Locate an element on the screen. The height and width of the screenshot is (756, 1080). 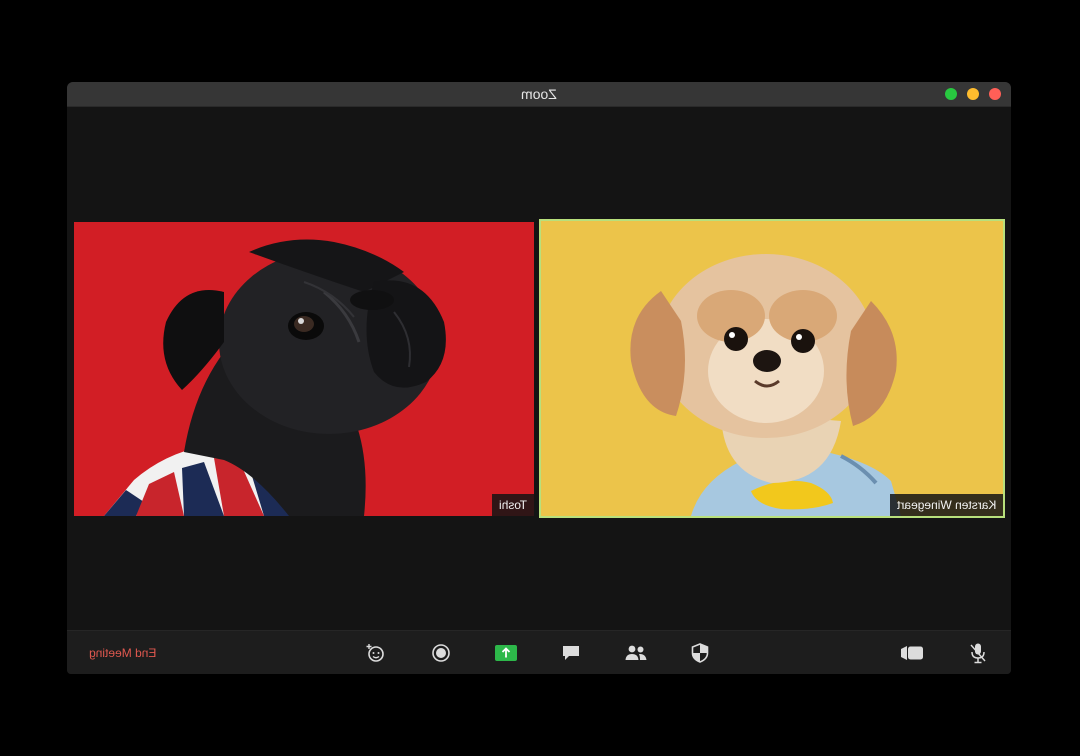
window-title: Zoom is located at coordinates (539, 94).